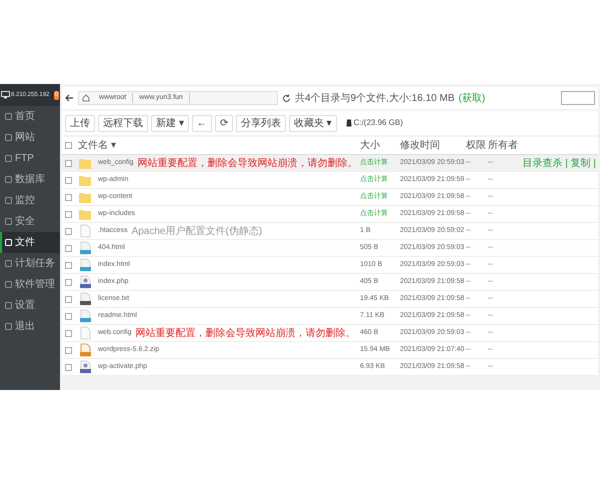 This screenshot has width=600, height=480. I want to click on sidebar-item: 安全, so click(30, 221).